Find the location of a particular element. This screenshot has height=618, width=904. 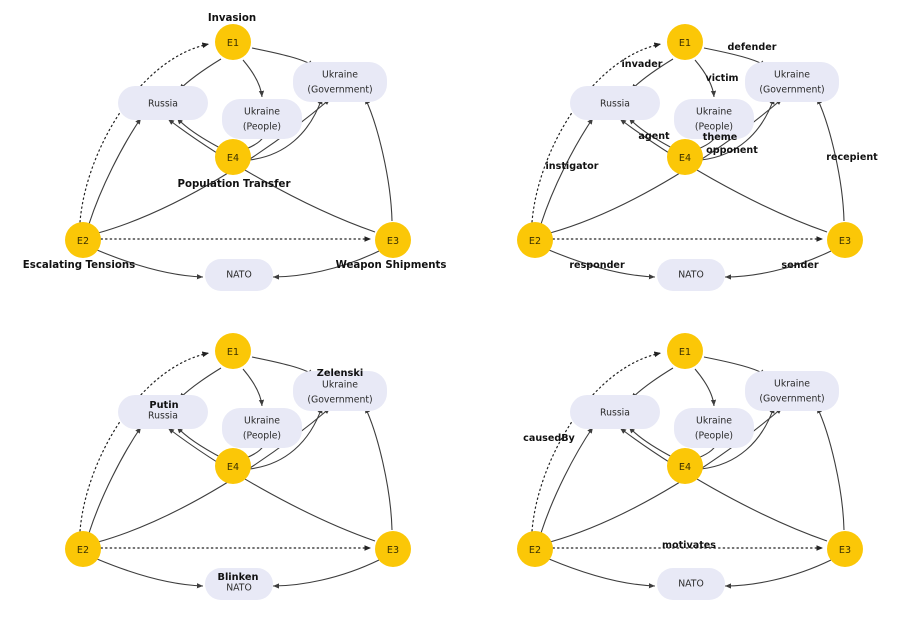

role-label-recepient: recepient is located at coordinates (852, 157).